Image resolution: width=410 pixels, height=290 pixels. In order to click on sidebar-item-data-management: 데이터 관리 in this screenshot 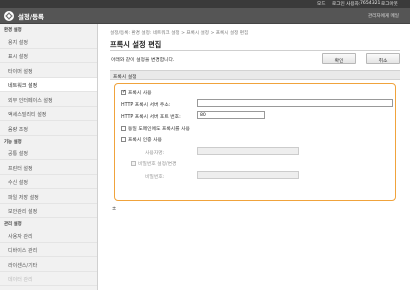, I will do `click(48, 279)`.